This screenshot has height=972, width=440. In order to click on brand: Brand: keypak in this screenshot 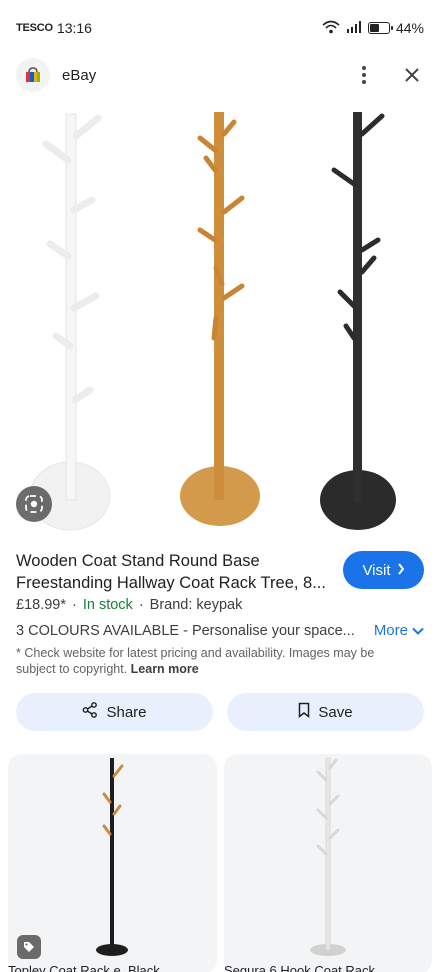, I will do `click(196, 605)`.